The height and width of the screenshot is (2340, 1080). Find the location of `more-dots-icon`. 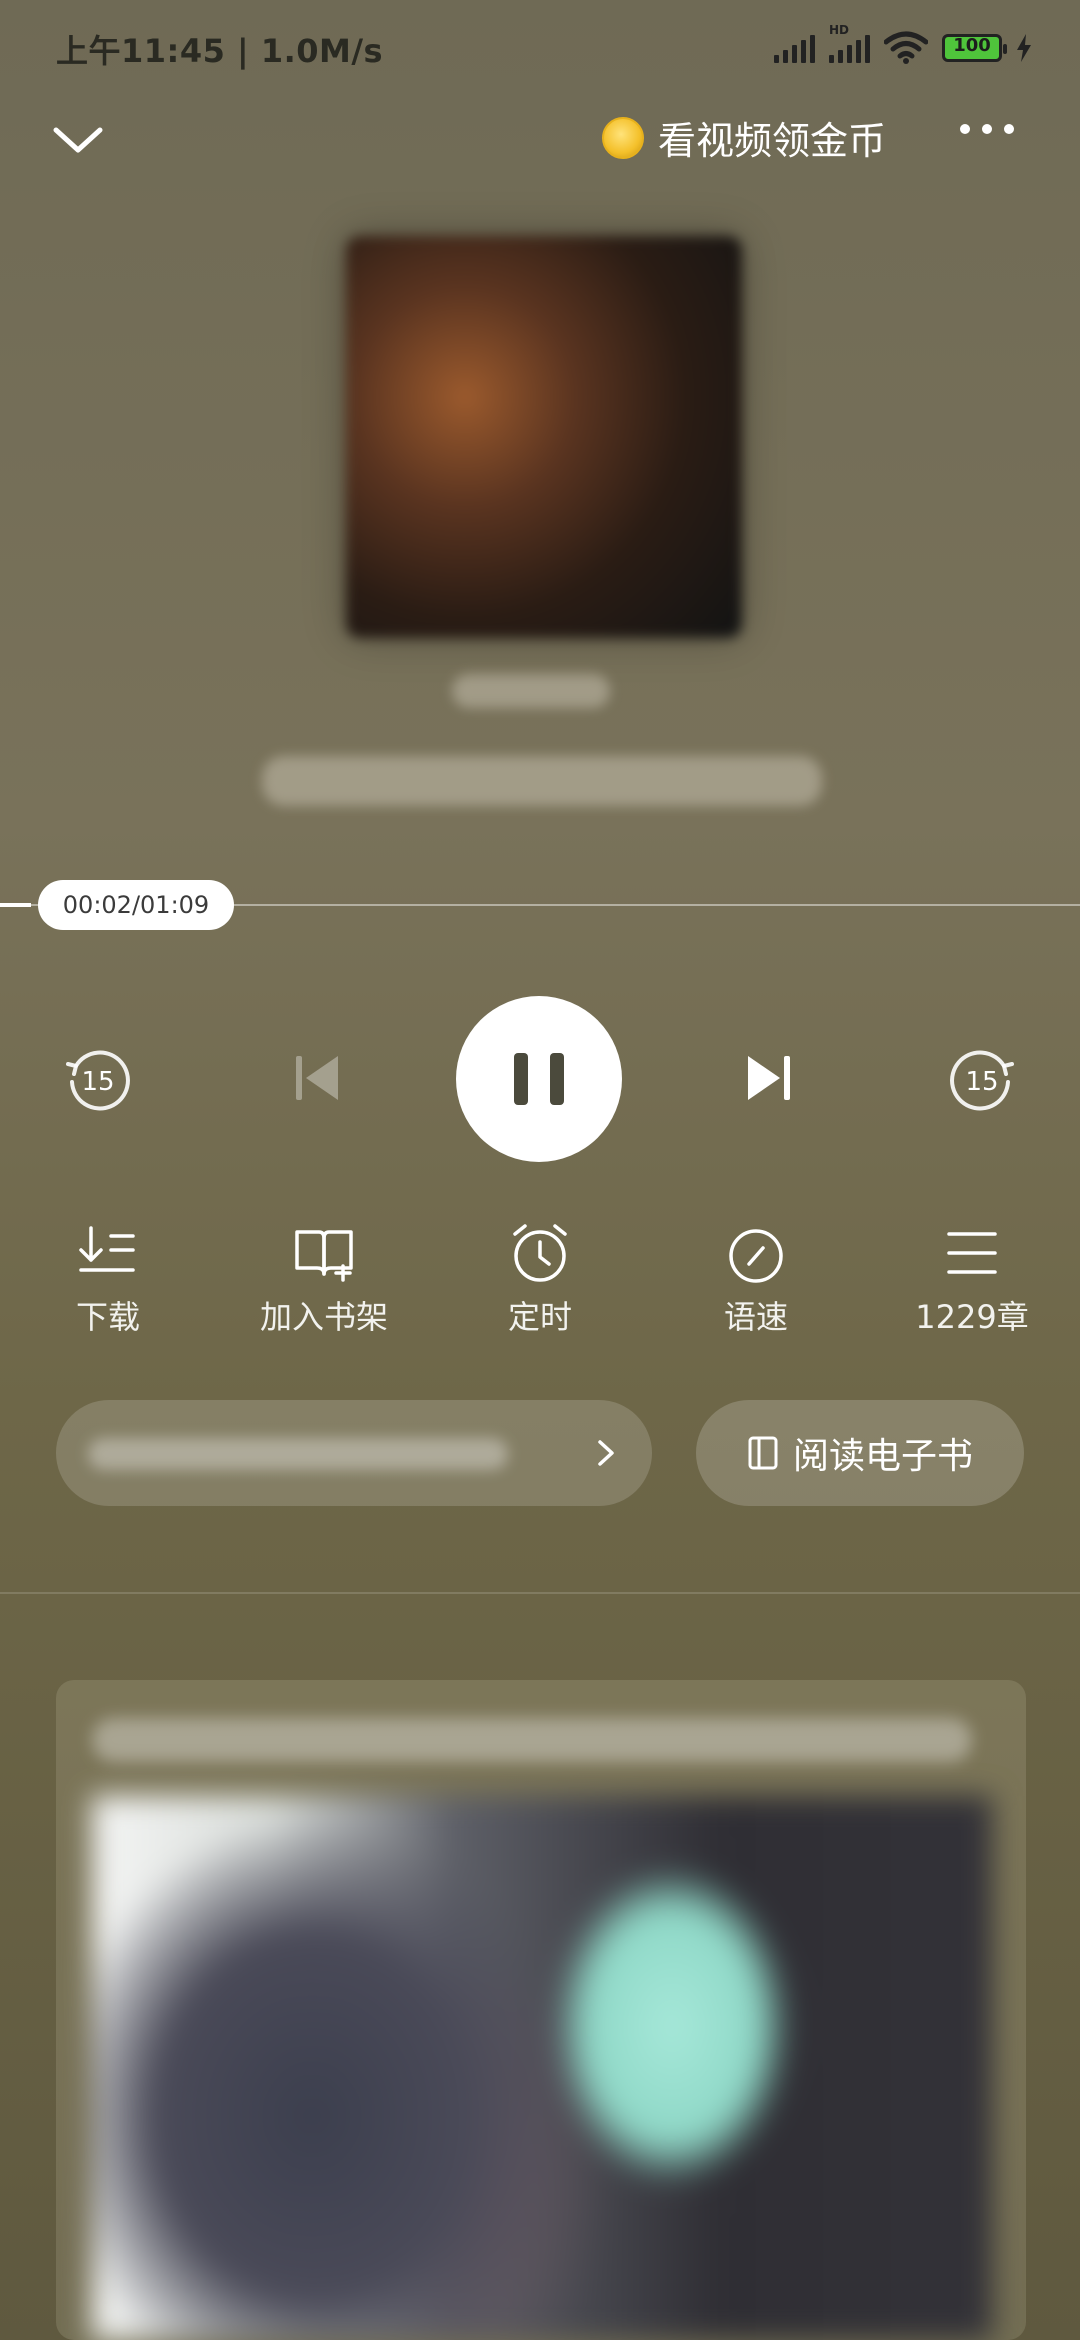

more-dots-icon is located at coordinates (987, 129).